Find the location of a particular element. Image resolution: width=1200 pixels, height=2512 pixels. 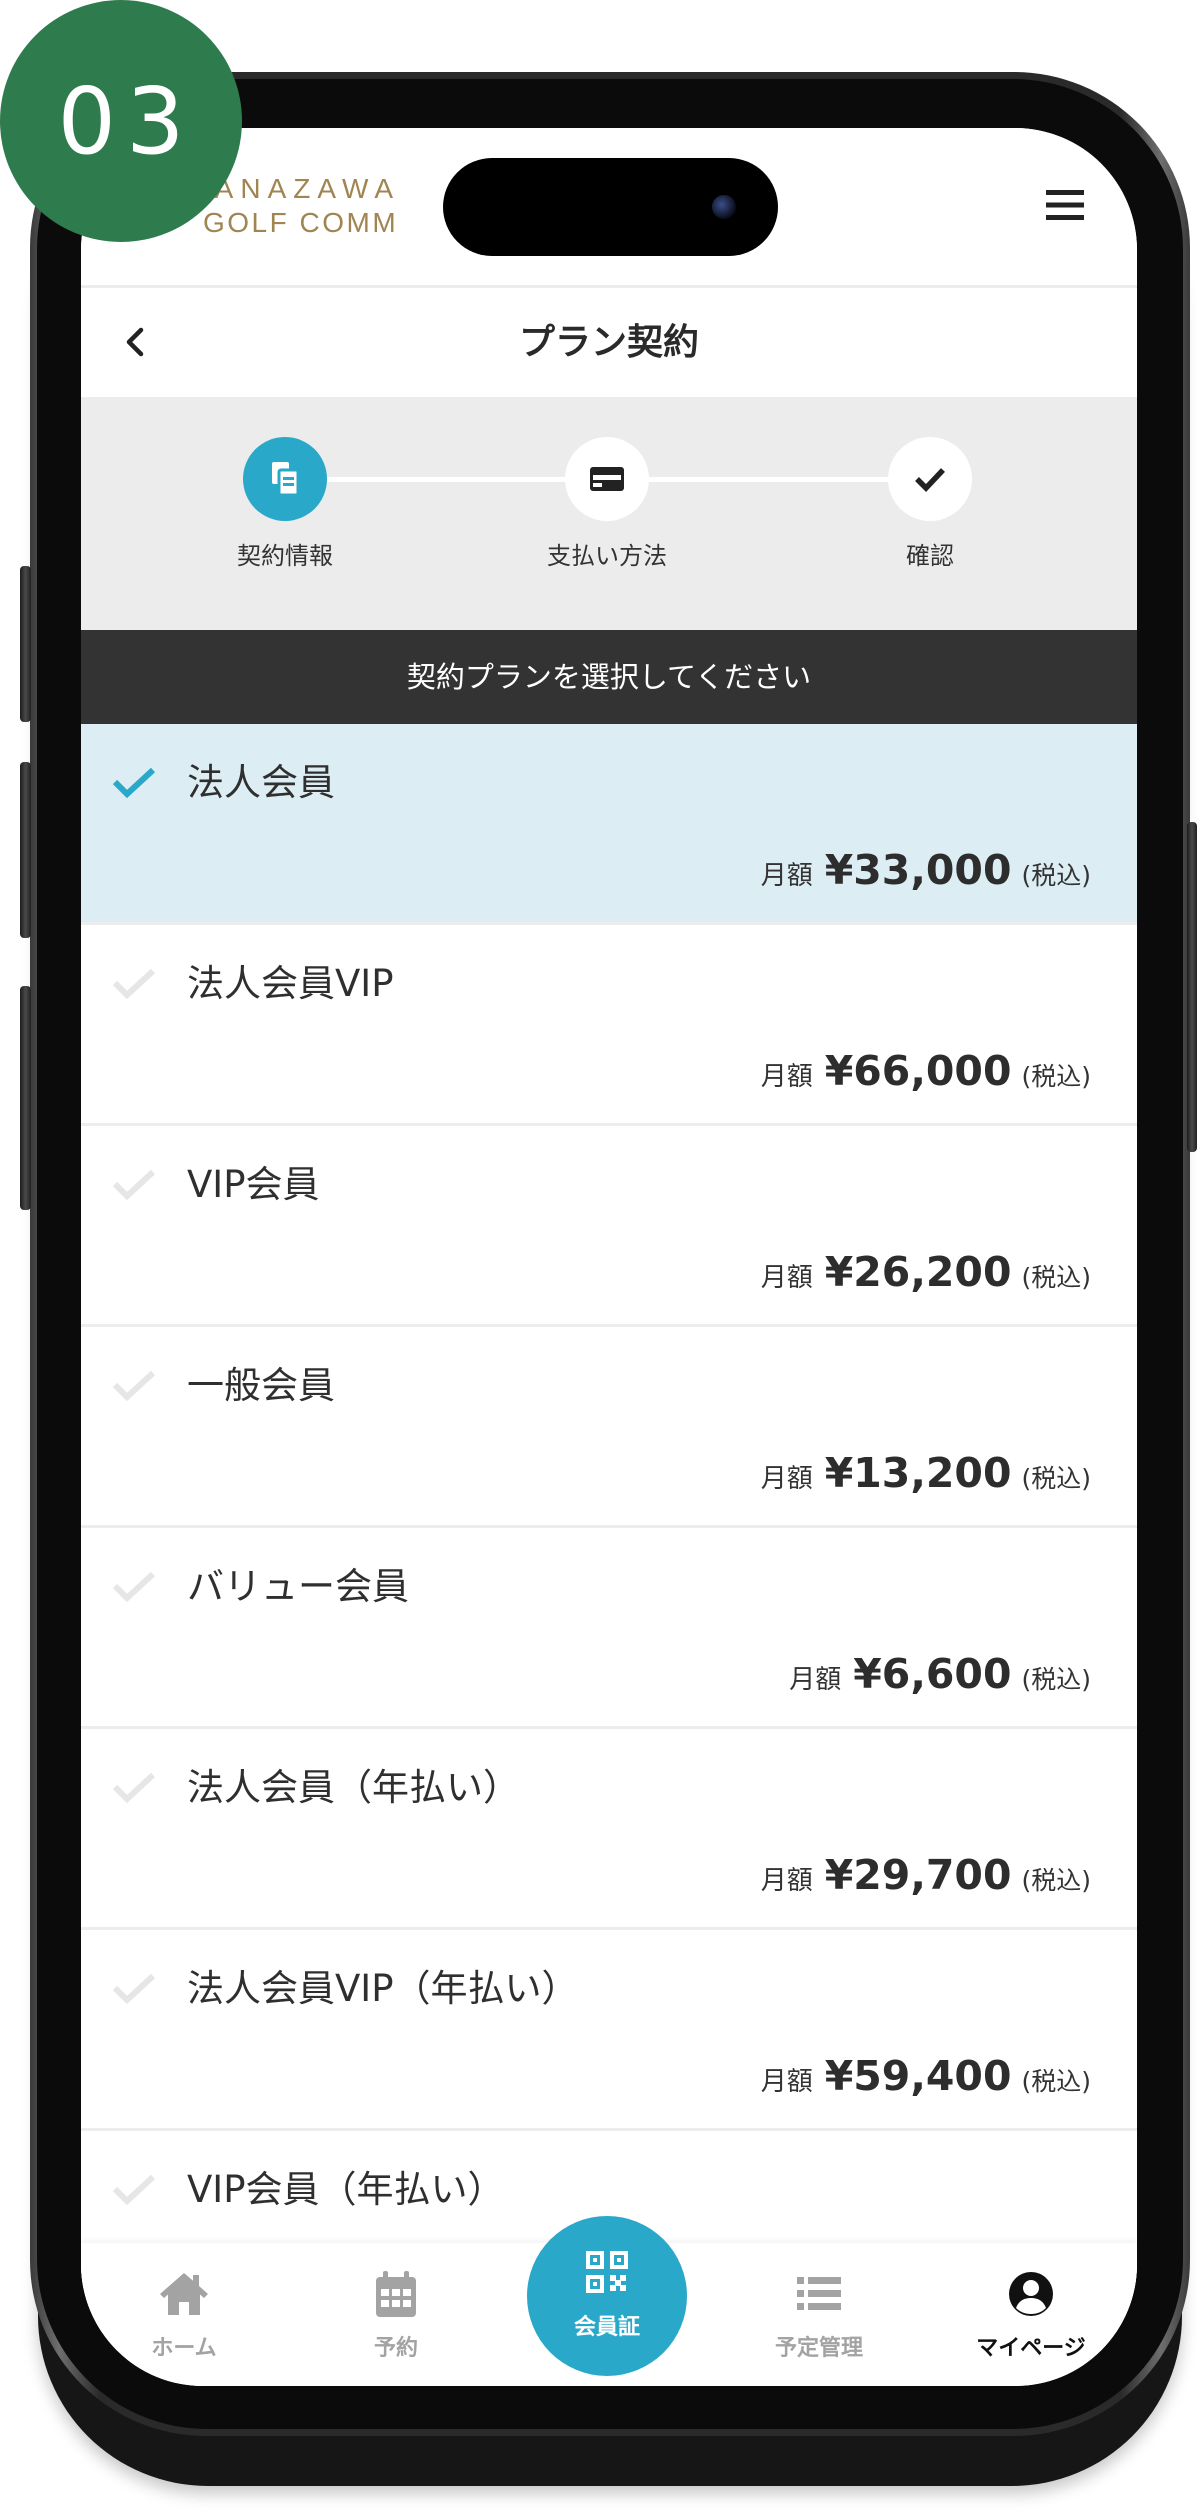

plan-price: 月額 ¥13,200 (税込) is located at coordinates (926, 1476).